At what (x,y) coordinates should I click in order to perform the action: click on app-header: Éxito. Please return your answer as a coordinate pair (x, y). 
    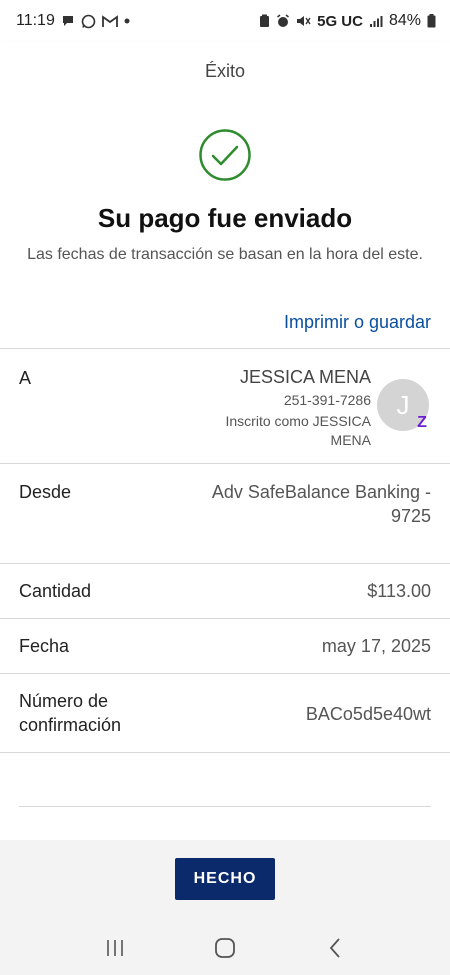
    Looking at the image, I should click on (225, 71).